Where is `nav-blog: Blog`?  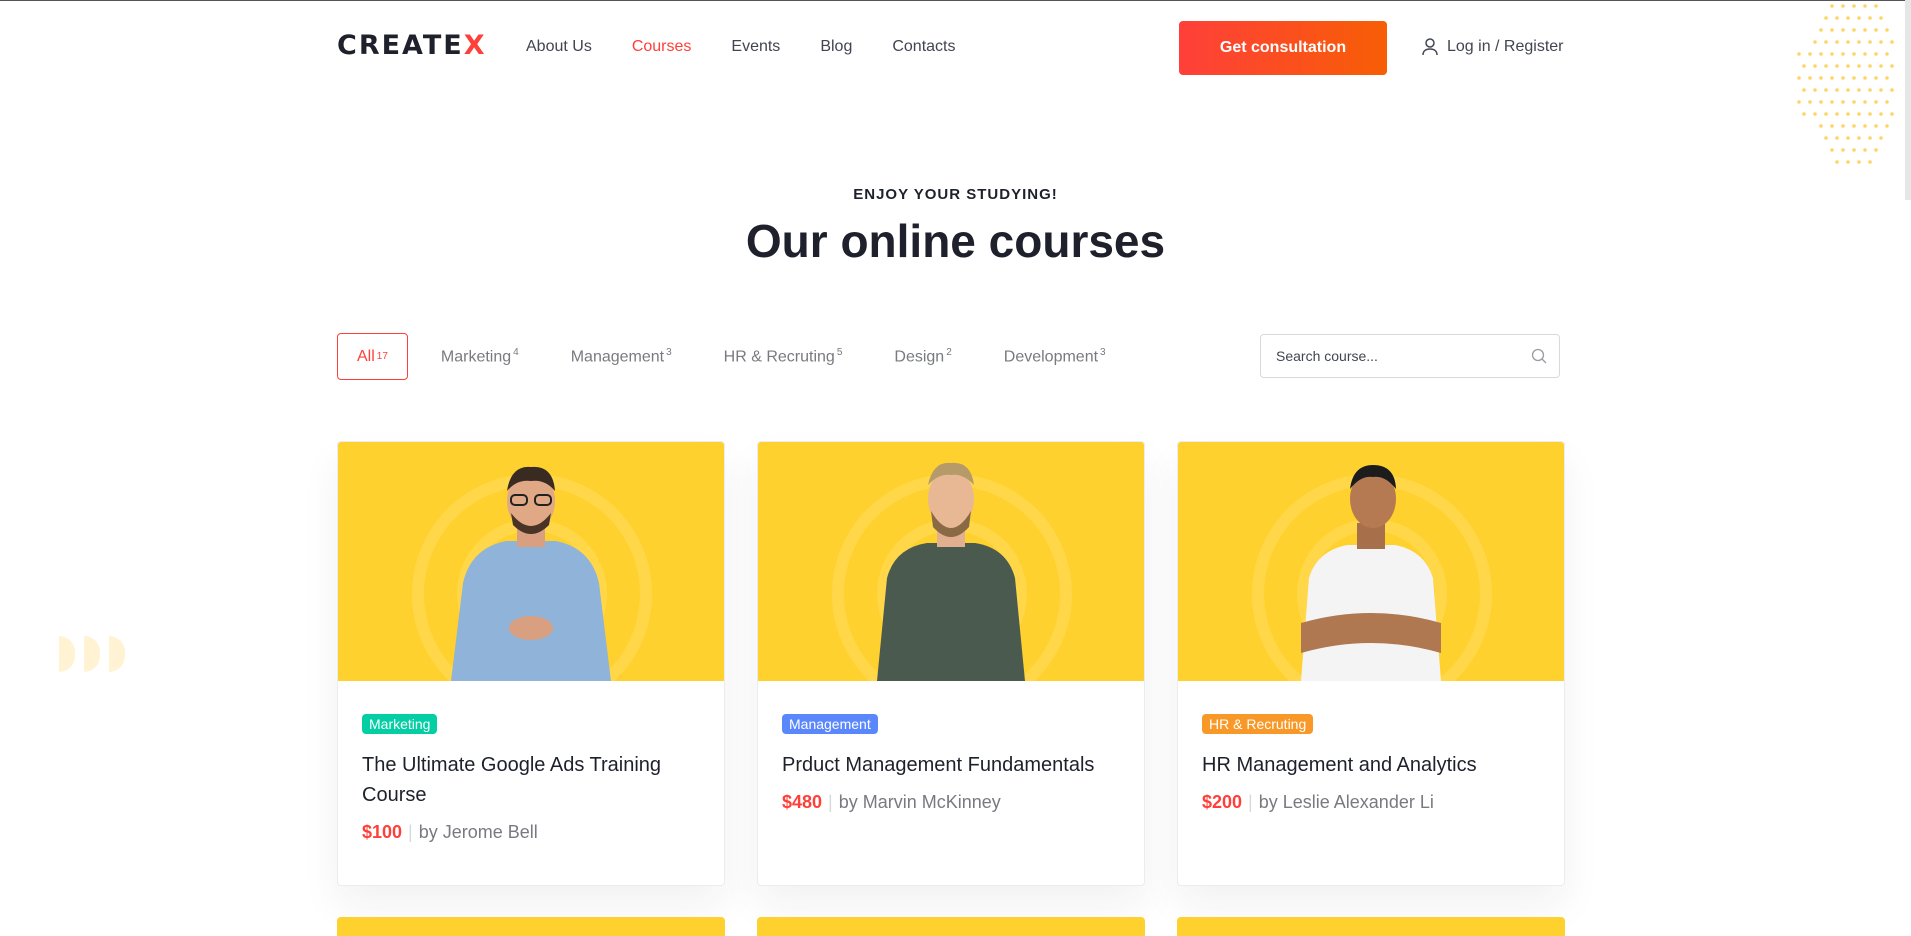 nav-blog: Blog is located at coordinates (836, 47).